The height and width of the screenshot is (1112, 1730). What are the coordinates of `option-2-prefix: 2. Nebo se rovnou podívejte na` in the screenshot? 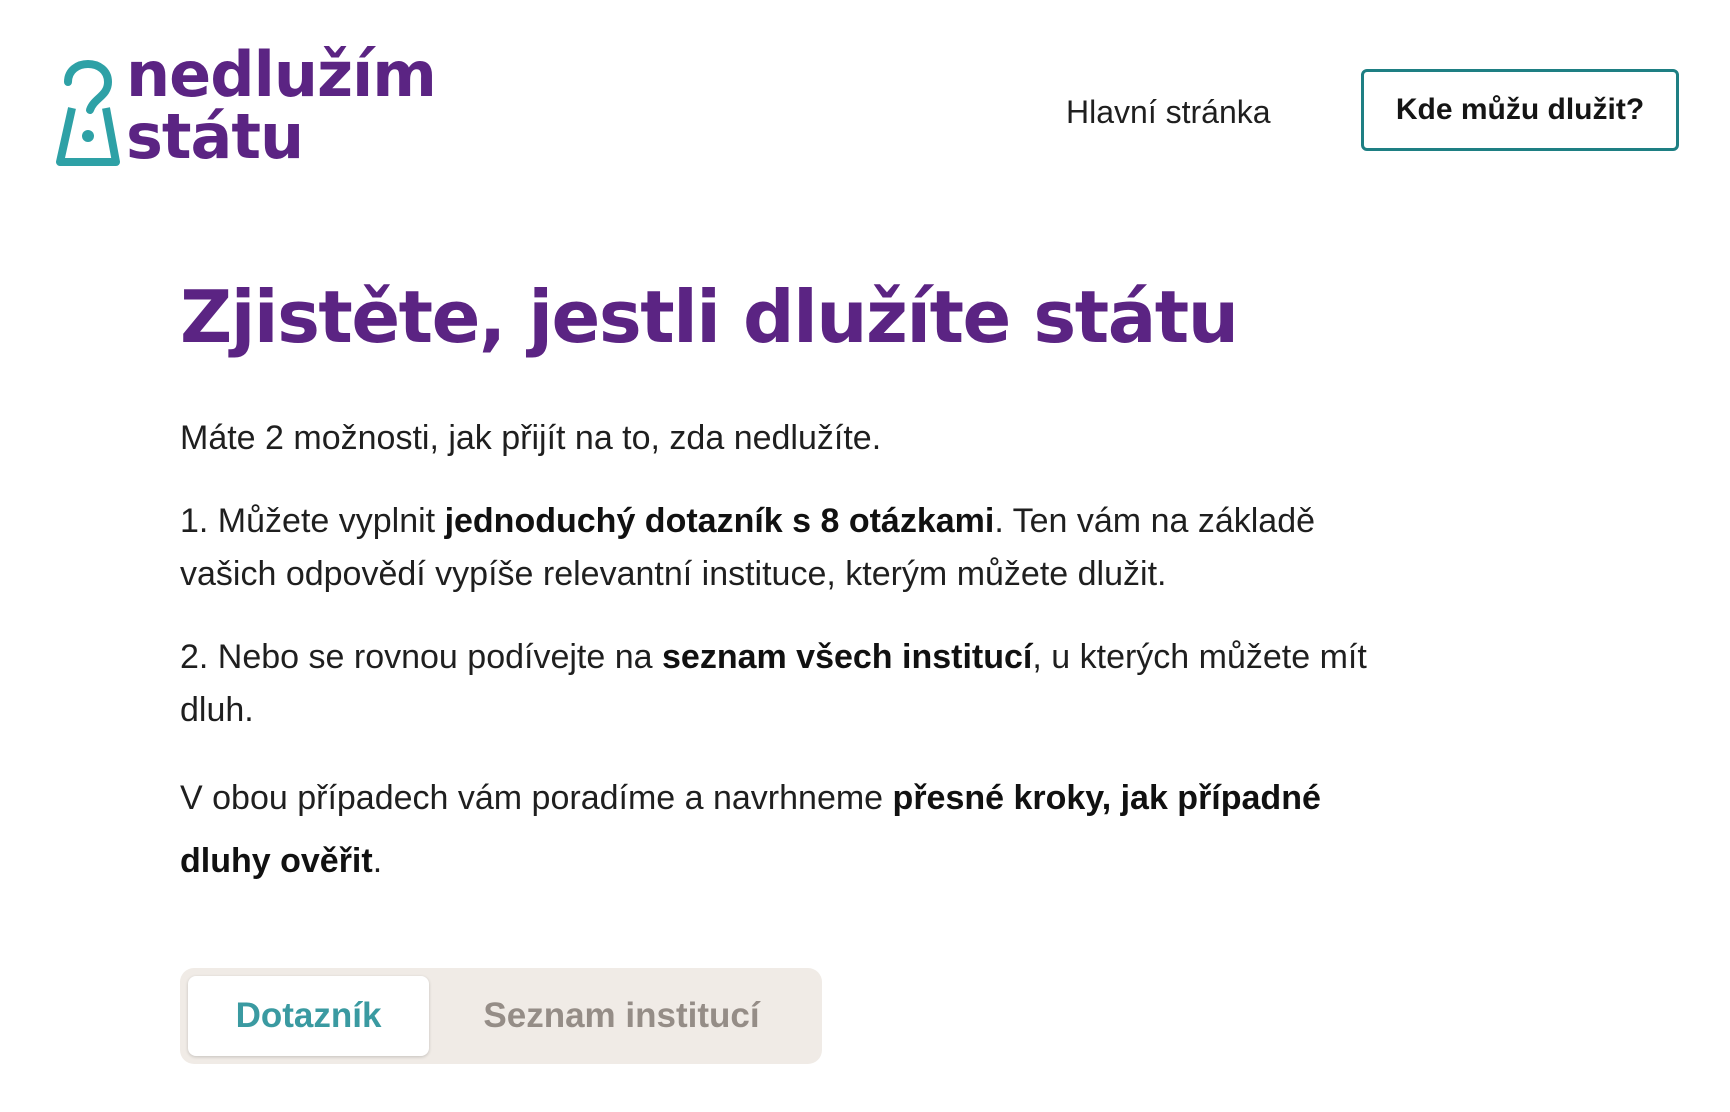 It's located at (421, 657).